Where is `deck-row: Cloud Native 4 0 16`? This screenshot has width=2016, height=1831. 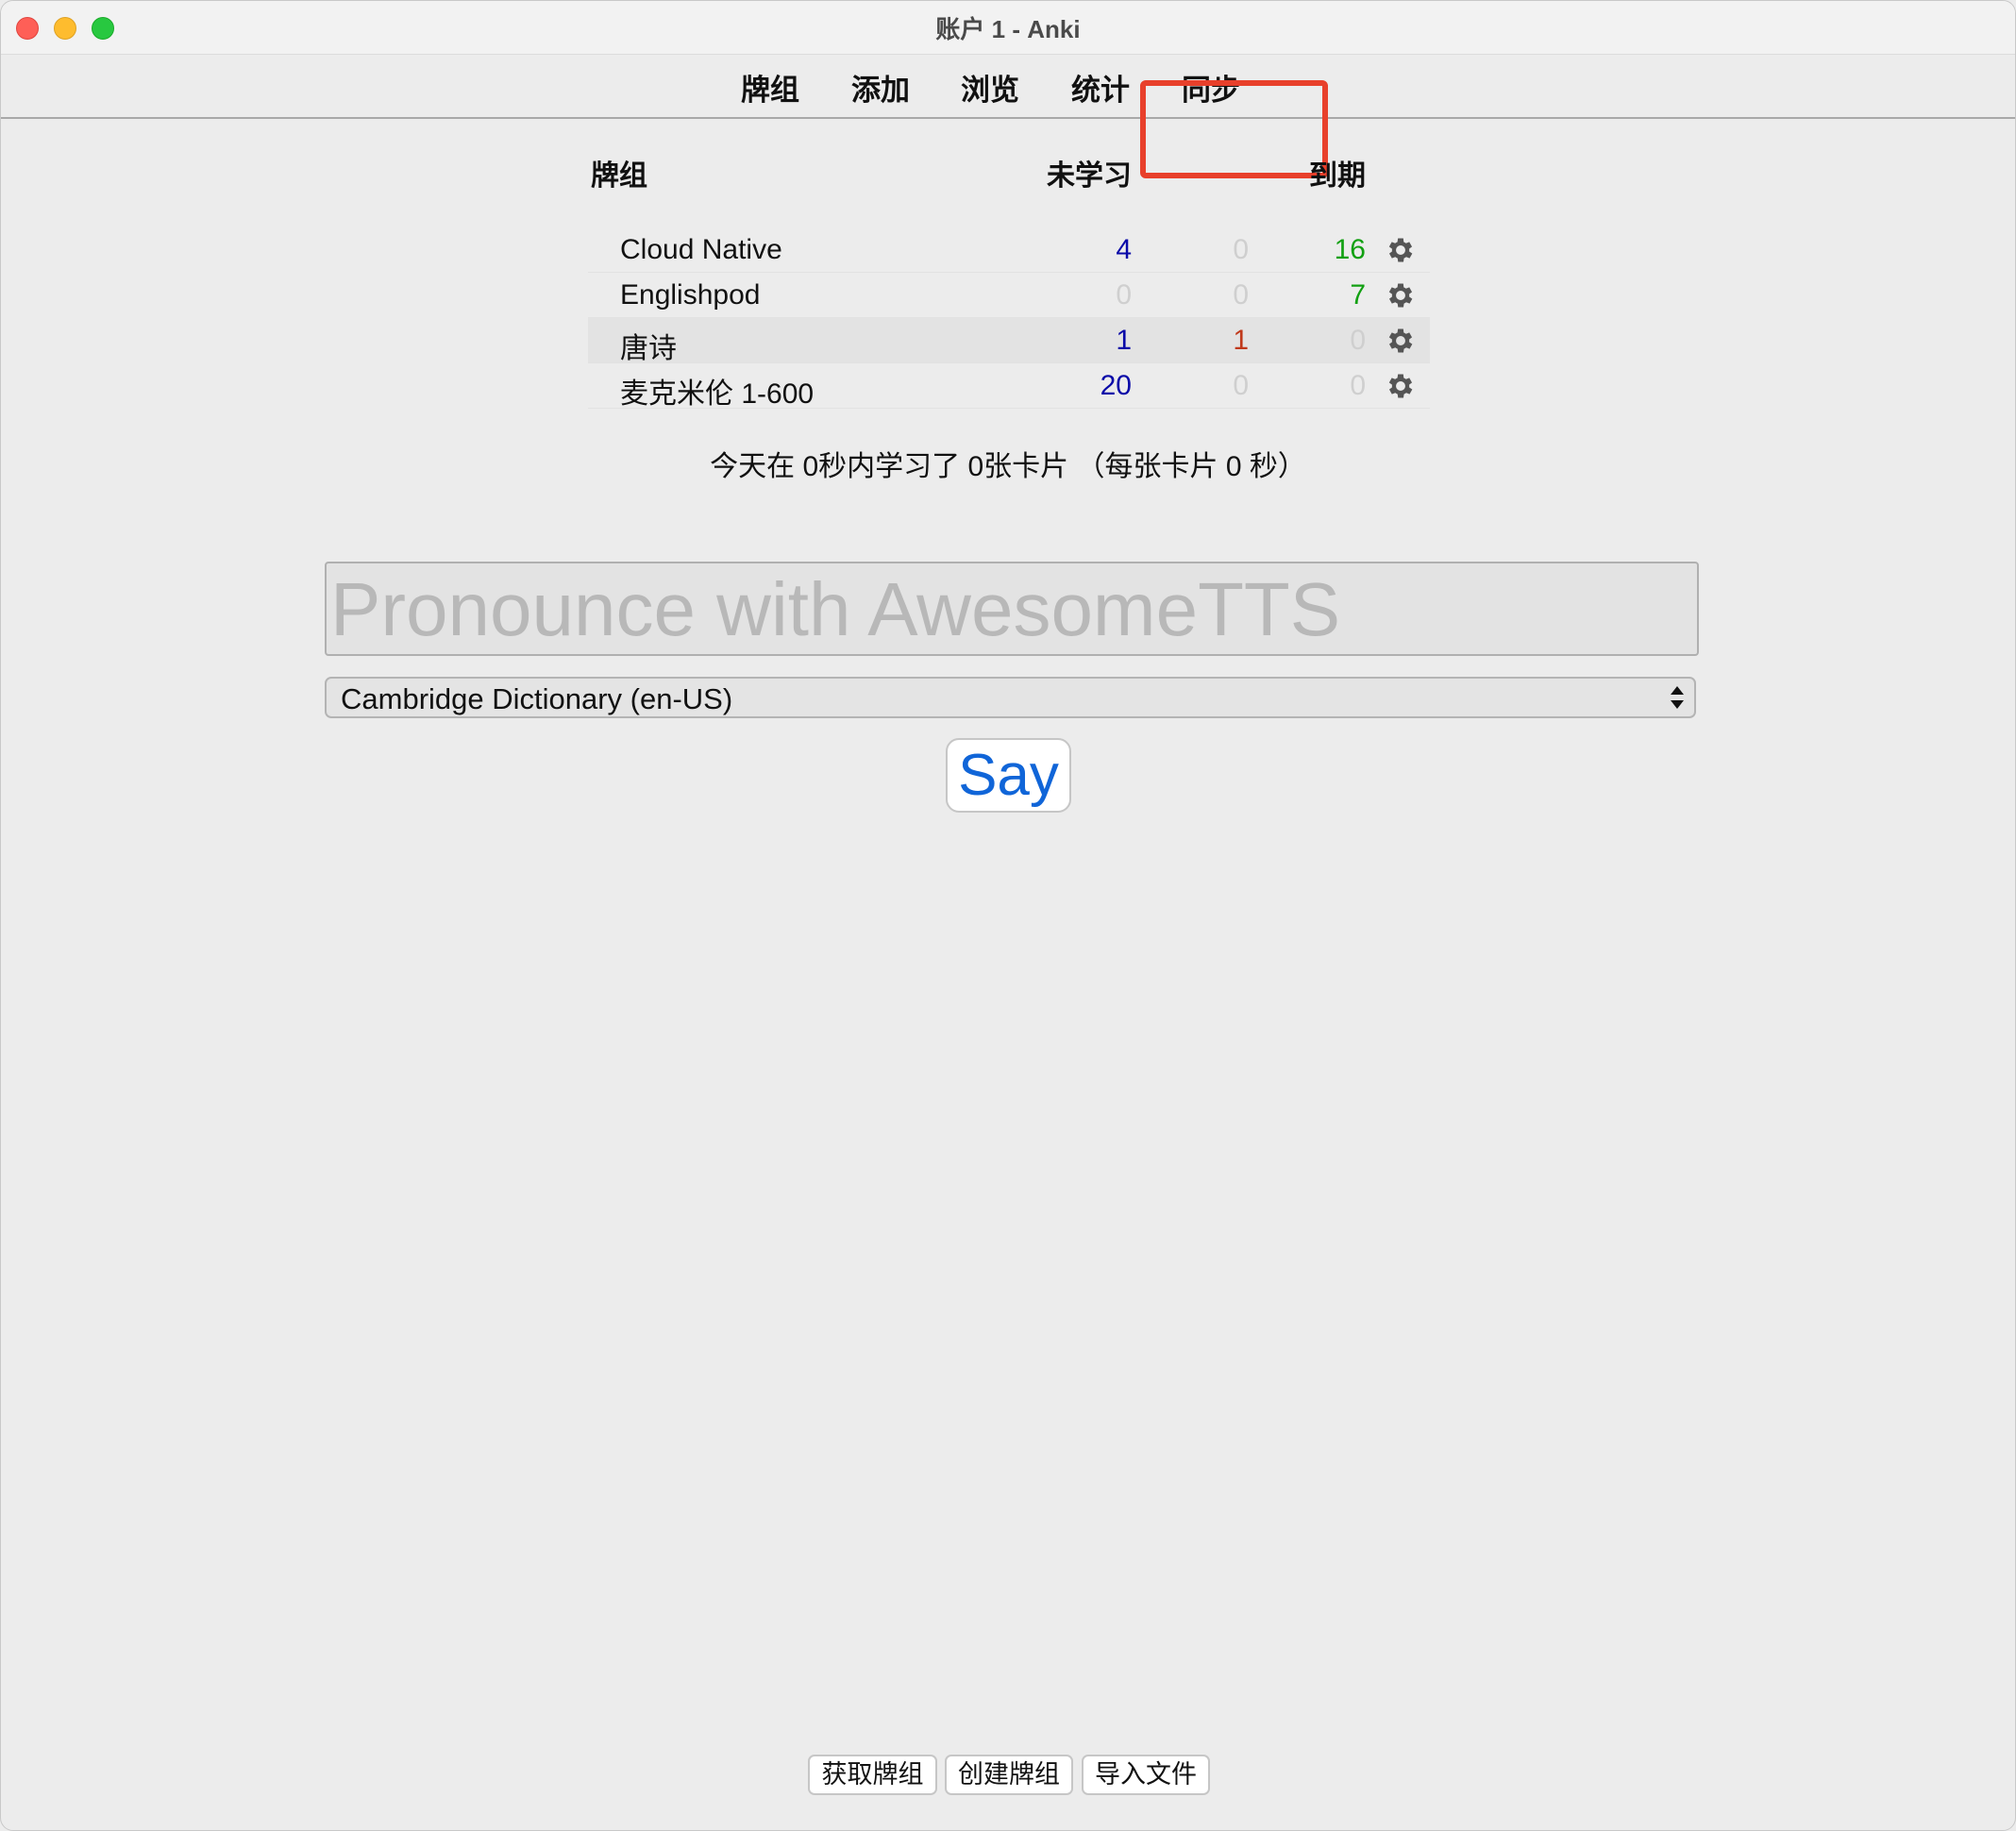
deck-row: Cloud Native 4 0 16 is located at coordinates (1009, 250).